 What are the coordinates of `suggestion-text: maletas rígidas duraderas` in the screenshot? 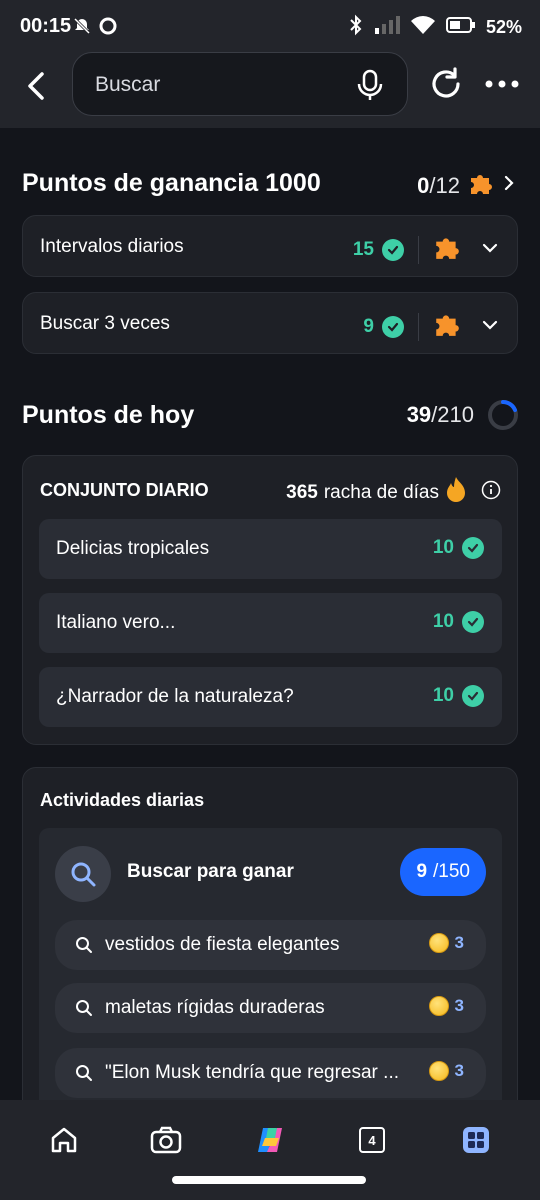 It's located at (215, 1007).